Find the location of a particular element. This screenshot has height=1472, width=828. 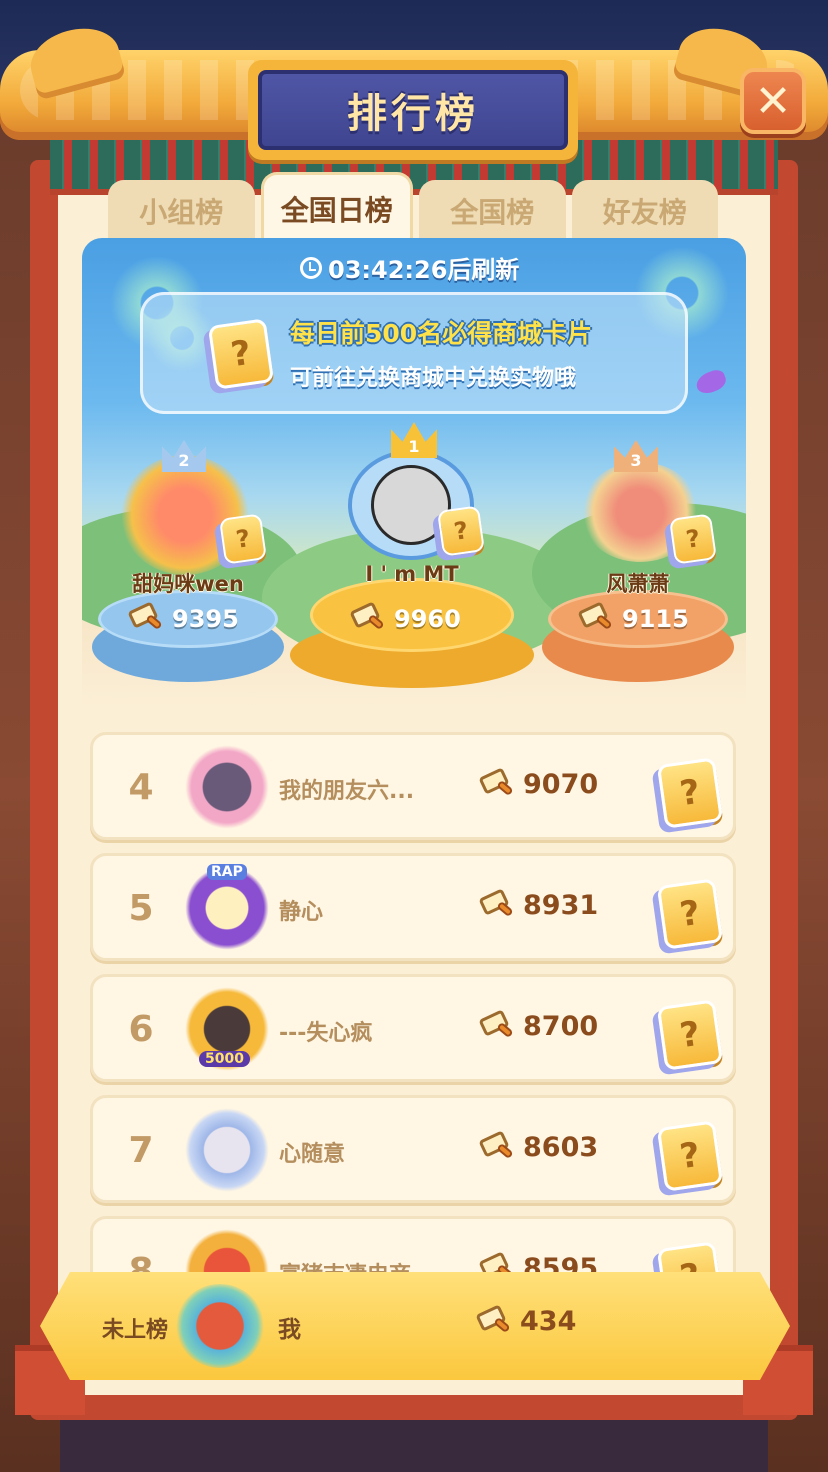

podium-first-name: I ' m MT is located at coordinates (412, 574).